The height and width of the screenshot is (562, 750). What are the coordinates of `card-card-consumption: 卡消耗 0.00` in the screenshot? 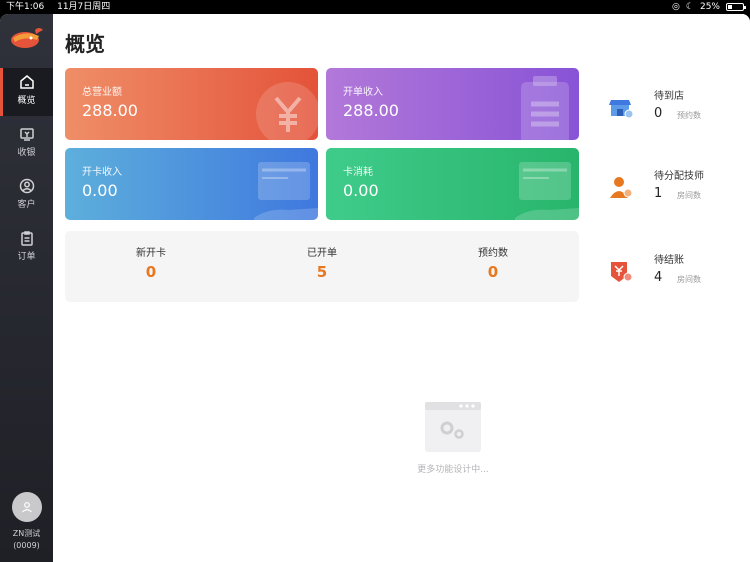 It's located at (452, 184).